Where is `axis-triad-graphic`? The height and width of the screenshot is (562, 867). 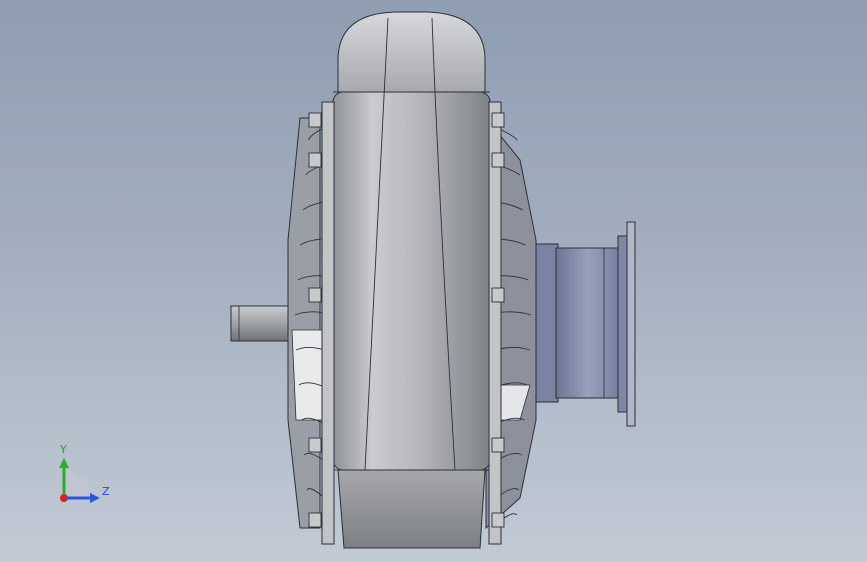 axis-triad-graphic is located at coordinates (79, 480).